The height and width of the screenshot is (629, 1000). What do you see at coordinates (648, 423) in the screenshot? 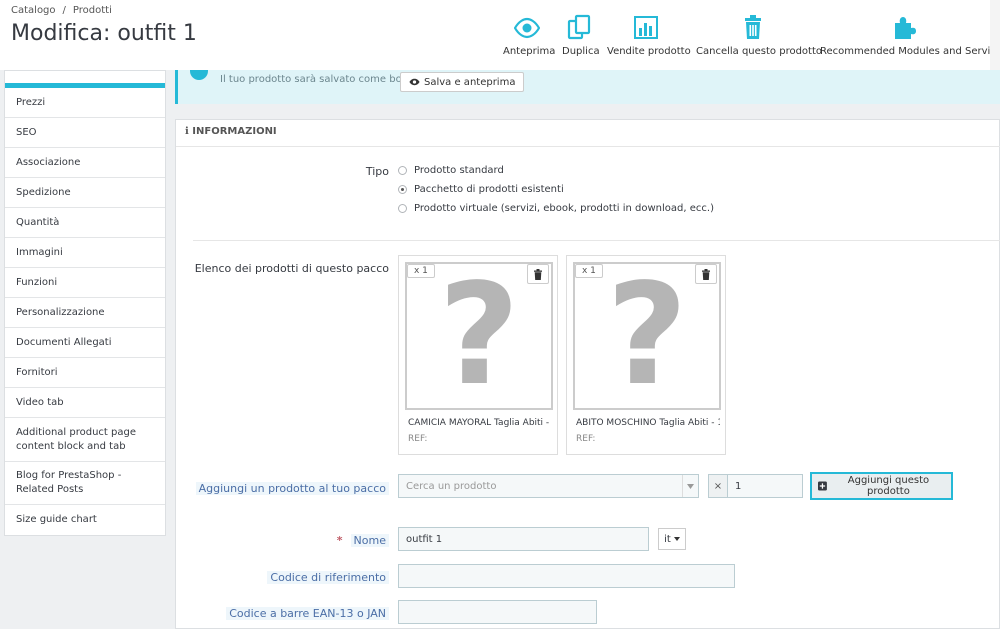
I see `pack-item-name: ABITO MOSCHINO Taglia Abiti - 10 anni` at bounding box center [648, 423].